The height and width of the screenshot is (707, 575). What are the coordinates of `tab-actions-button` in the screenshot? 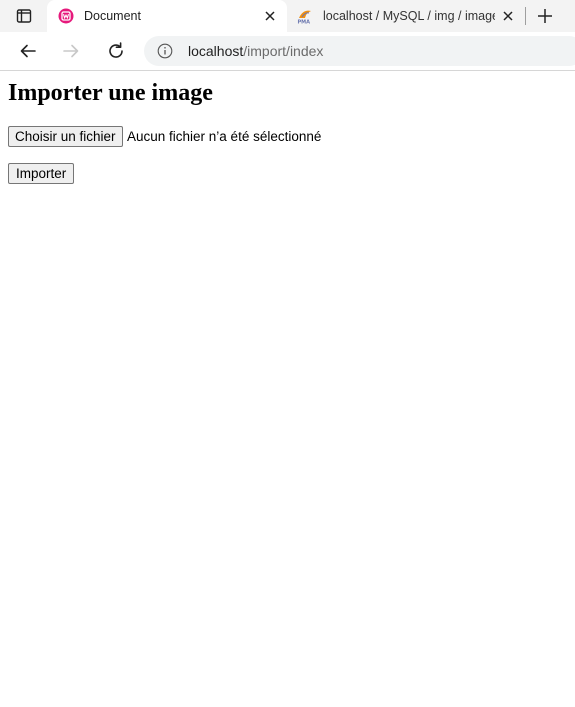 It's located at (24, 16).